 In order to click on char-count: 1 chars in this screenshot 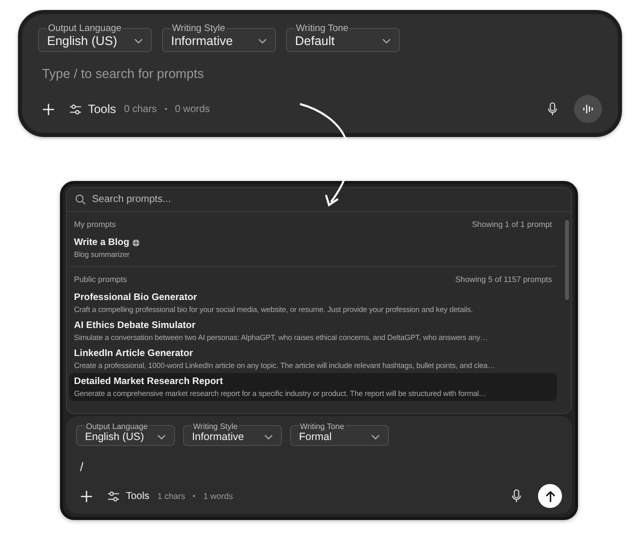, I will do `click(171, 496)`.